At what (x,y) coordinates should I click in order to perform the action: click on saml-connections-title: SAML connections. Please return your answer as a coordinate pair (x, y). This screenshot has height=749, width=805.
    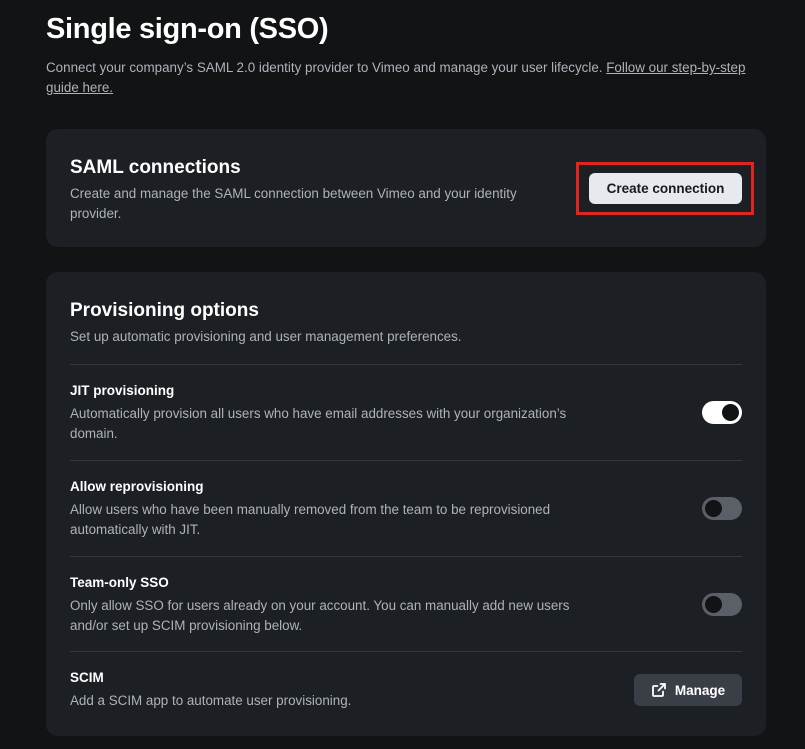
    Looking at the image, I should click on (155, 167).